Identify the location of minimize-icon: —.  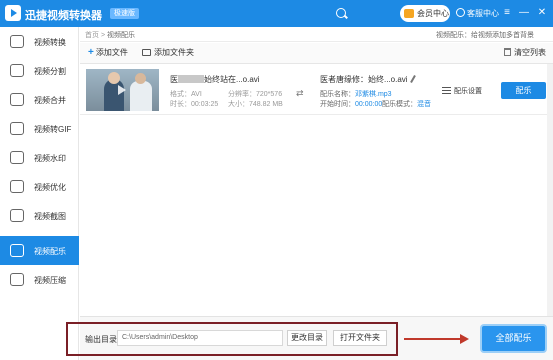
(524, 13).